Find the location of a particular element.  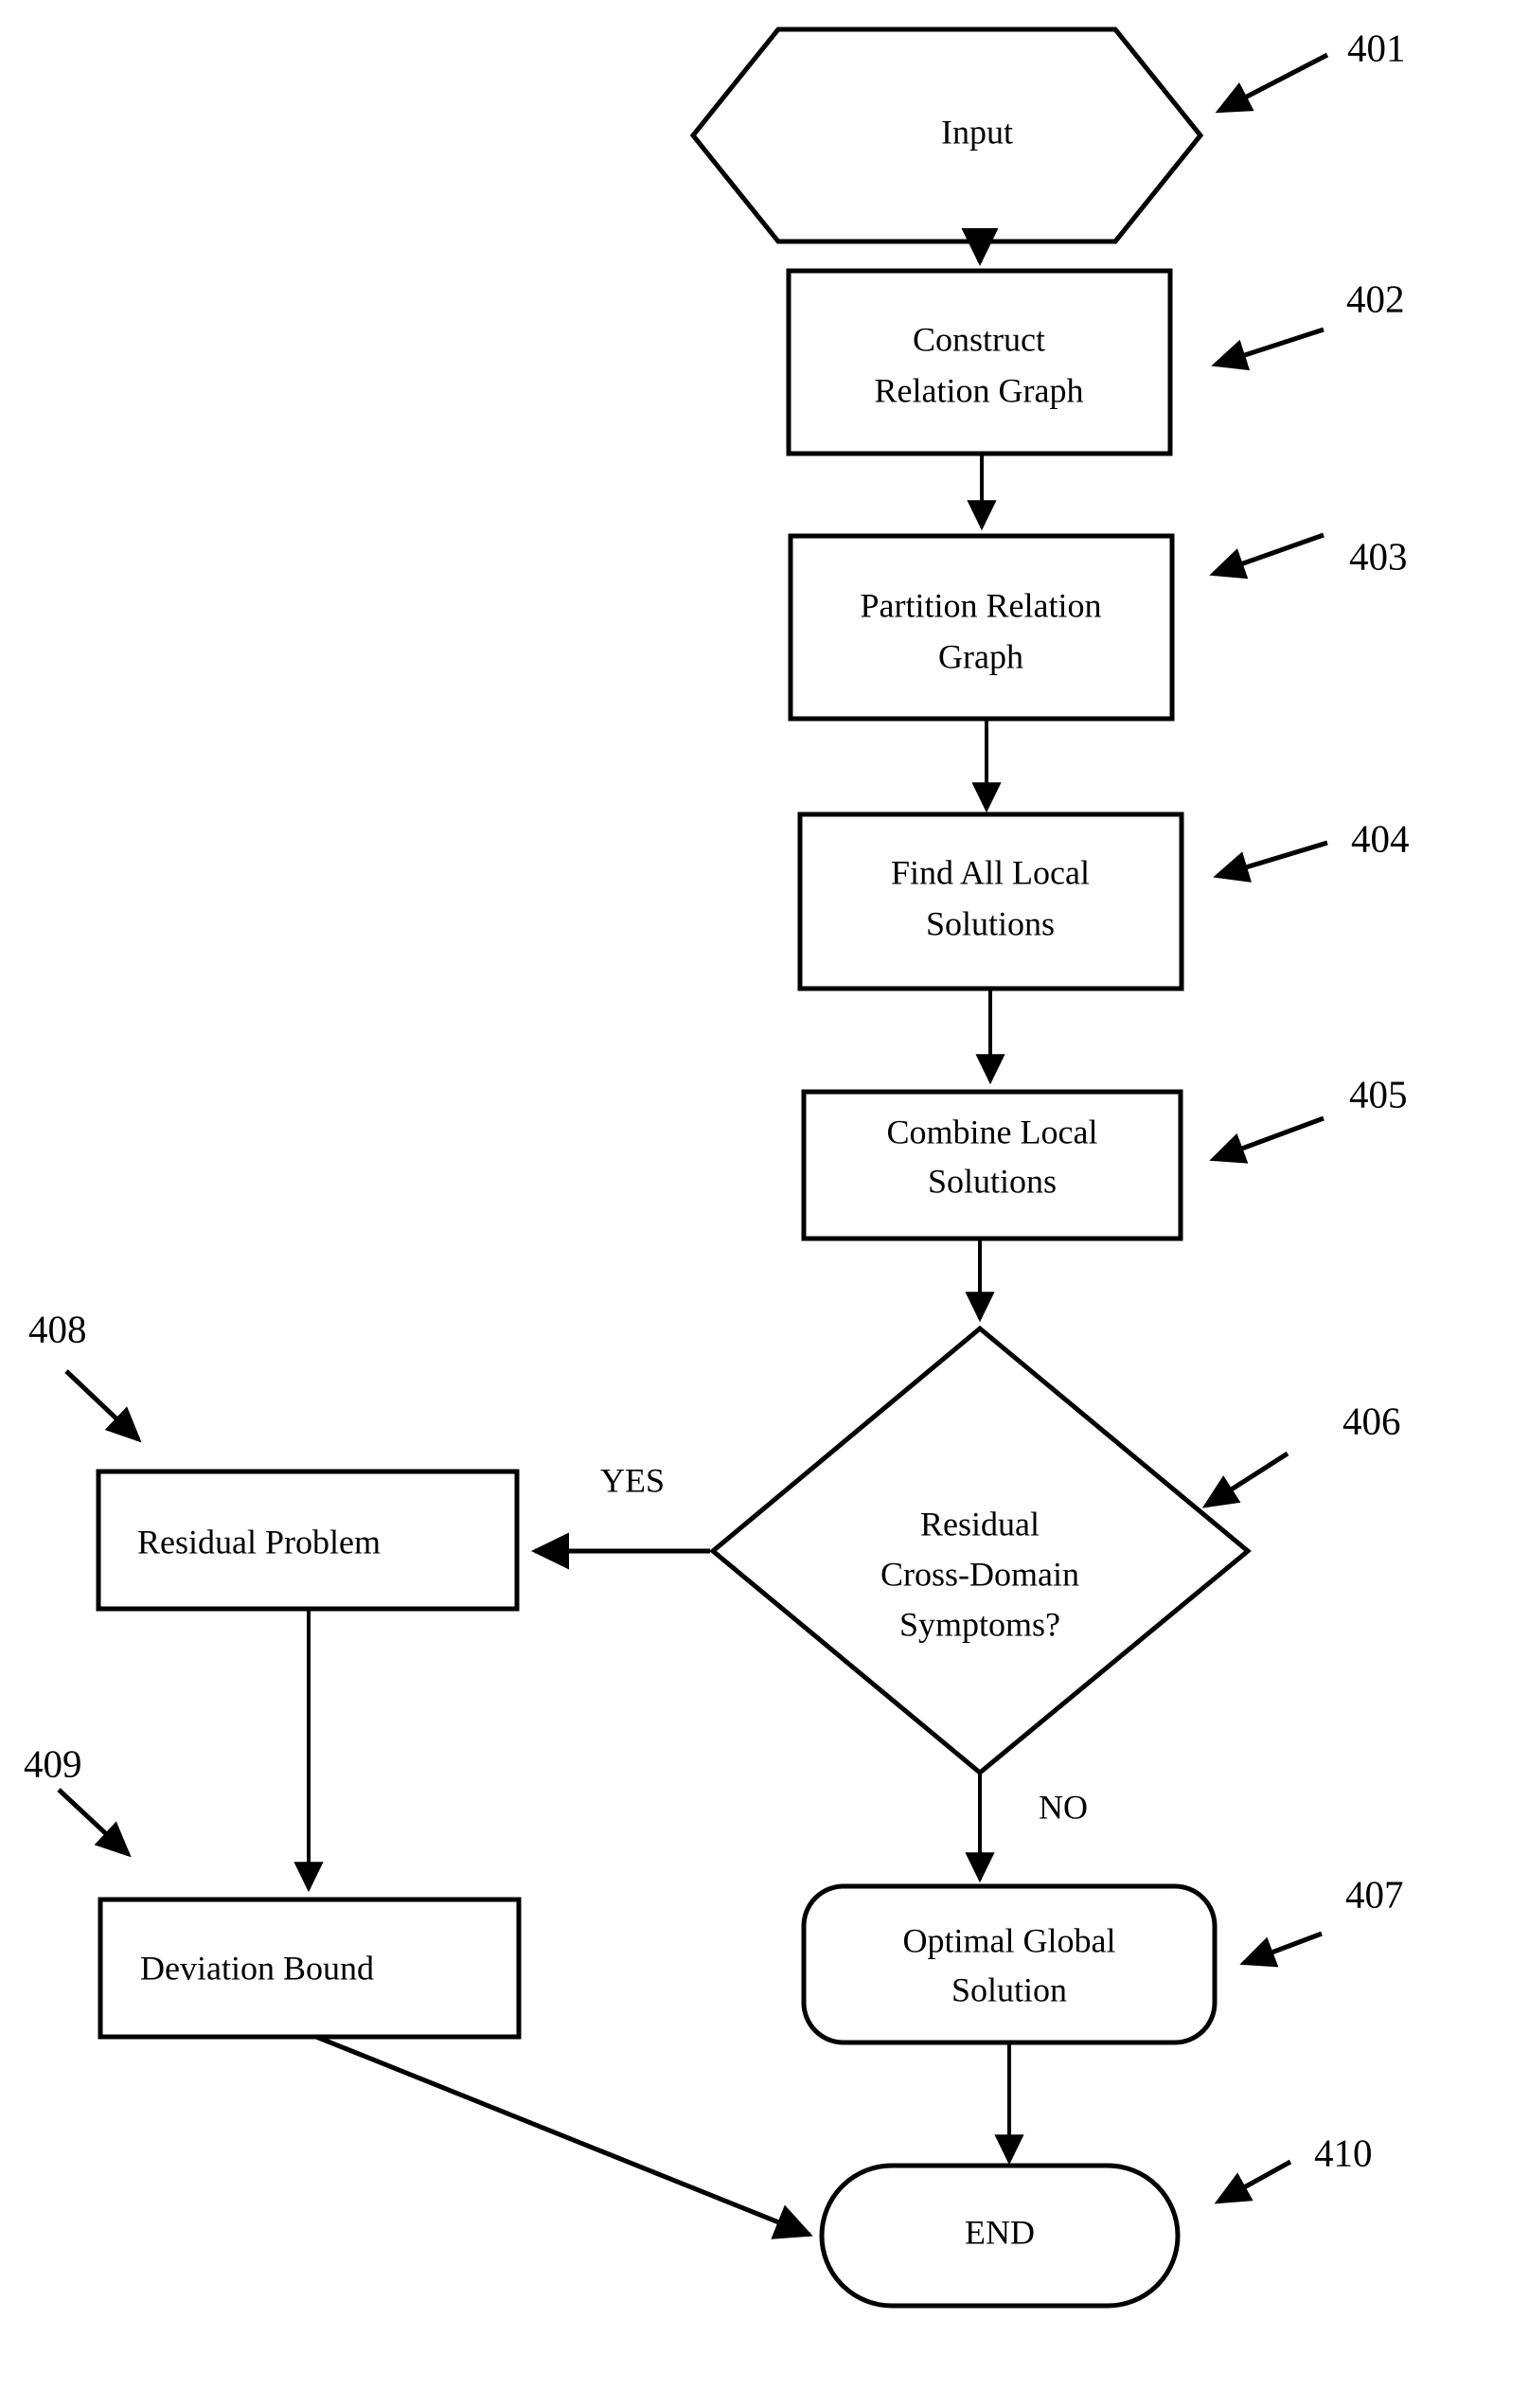

node-construct-relation-graph: Construct Relation Graph is located at coordinates (979, 362).